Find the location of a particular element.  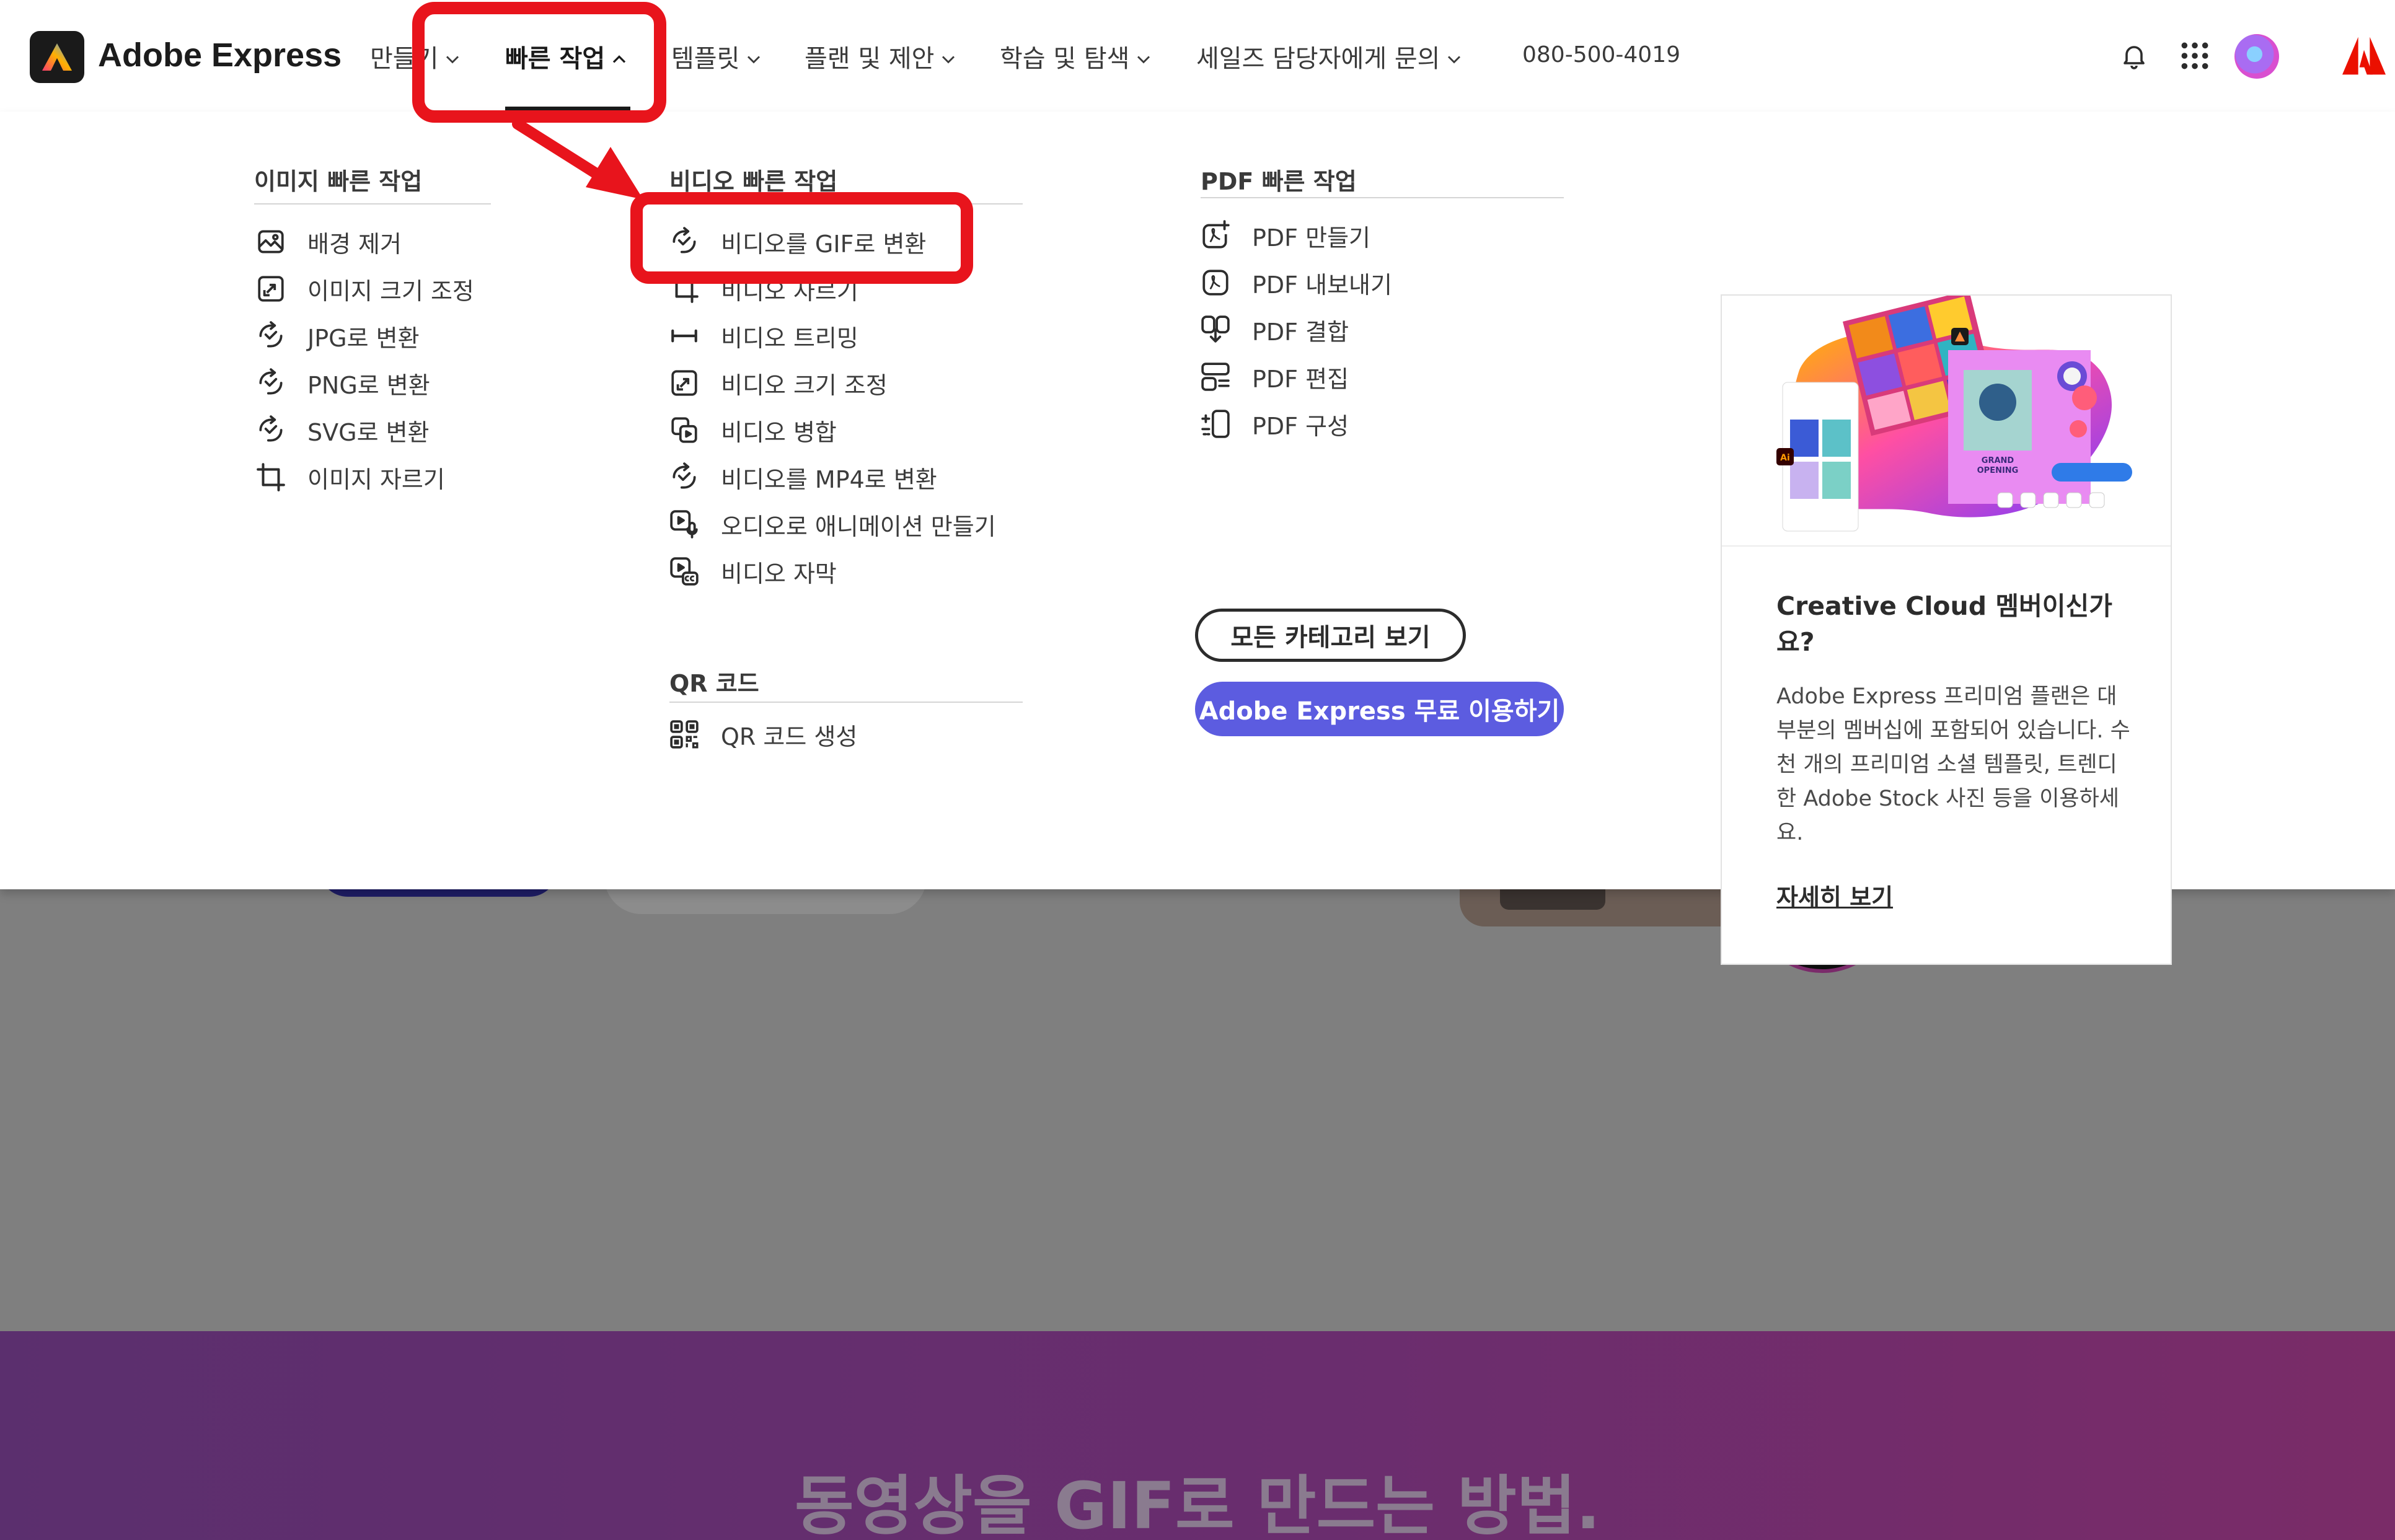

menu-item-trim-video: 비디오 트리밍 is located at coordinates (762, 335).